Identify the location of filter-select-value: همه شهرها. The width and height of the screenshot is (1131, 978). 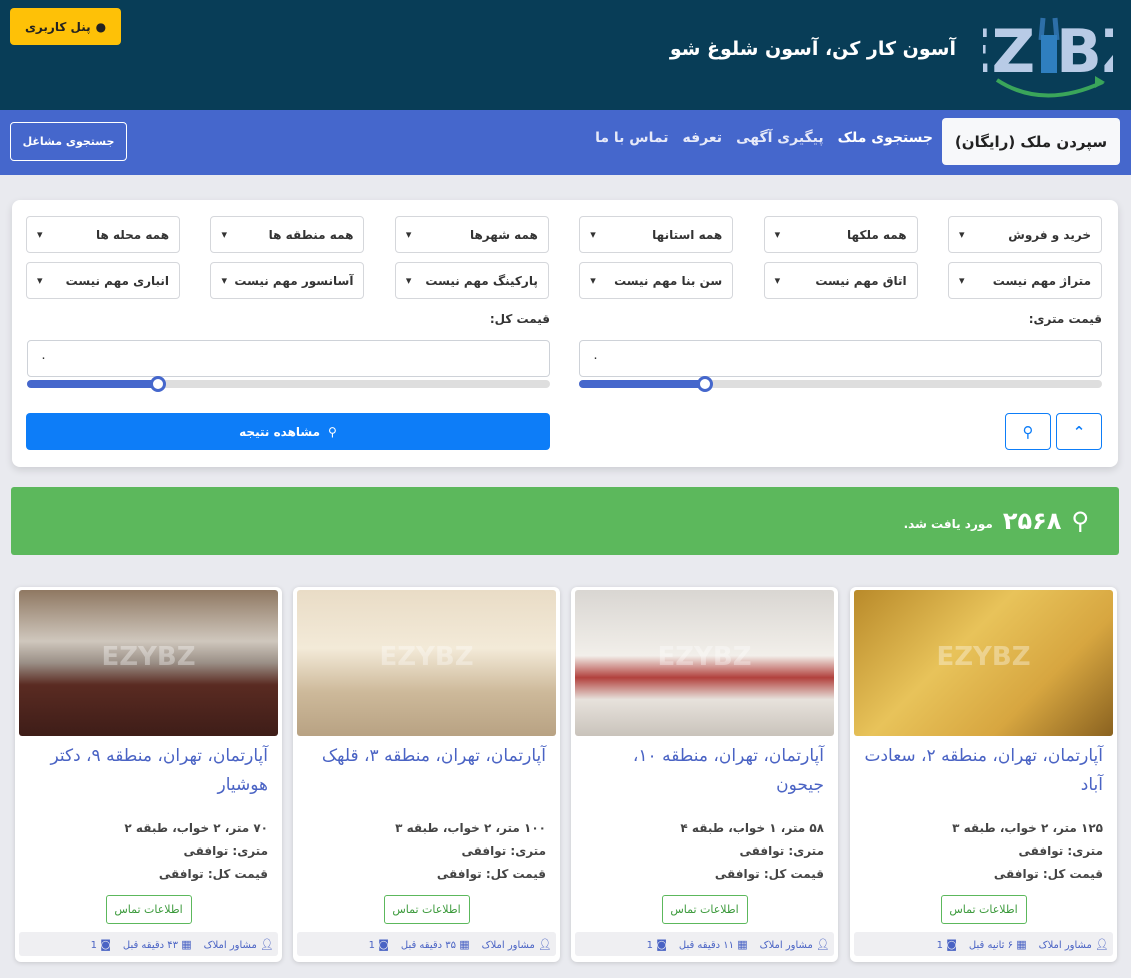
(503, 234).